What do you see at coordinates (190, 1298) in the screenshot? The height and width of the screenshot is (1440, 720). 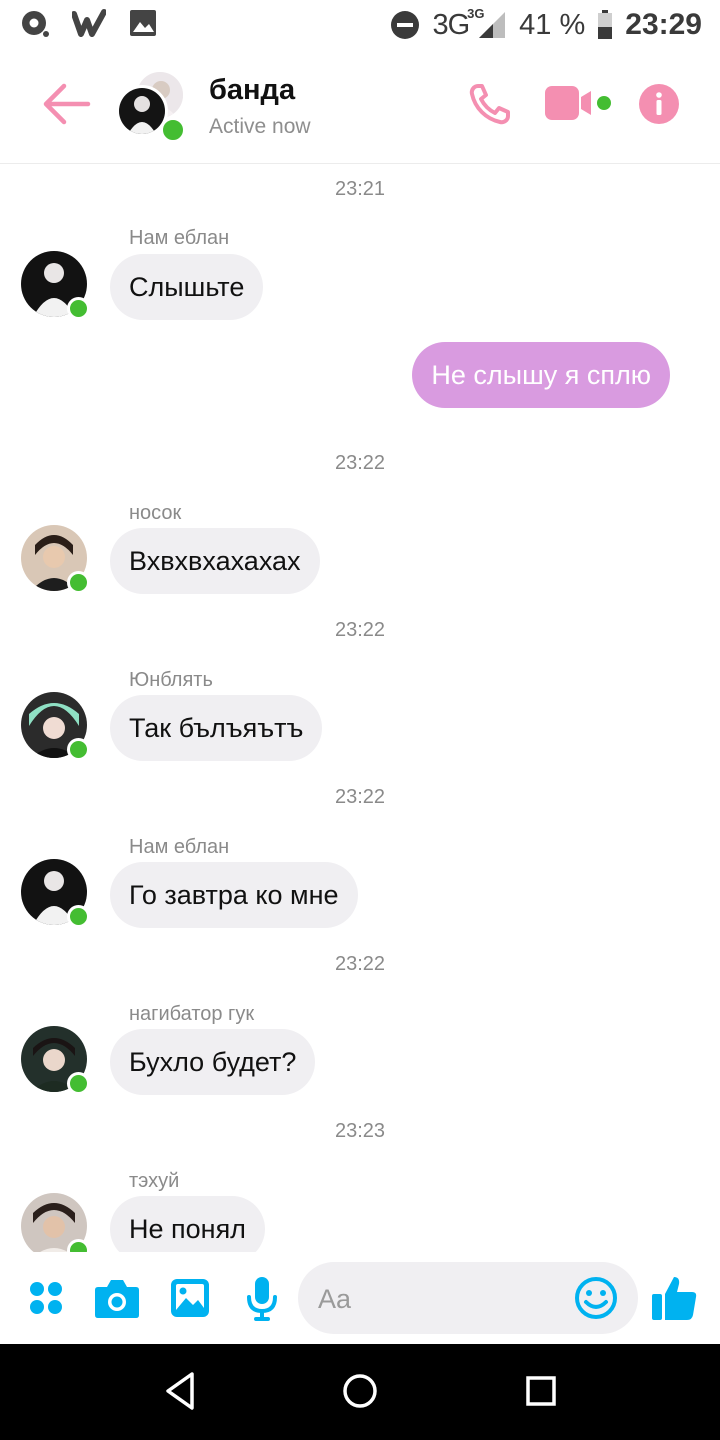 I see `gallery-icon` at bounding box center [190, 1298].